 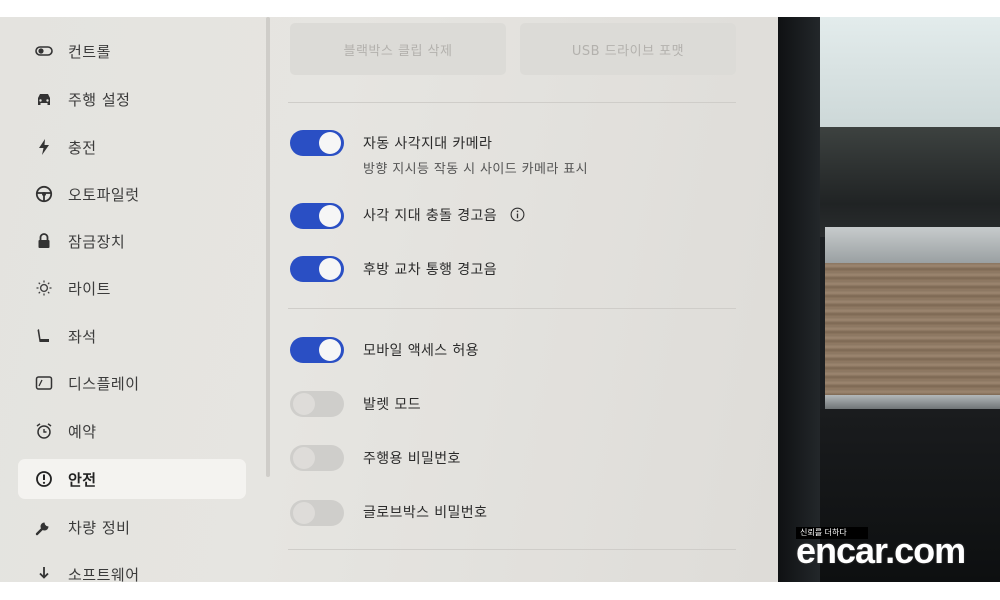 What do you see at coordinates (430, 216) in the screenshot?
I see `setting-label: 사각 지대 충돌 경고음` at bounding box center [430, 216].